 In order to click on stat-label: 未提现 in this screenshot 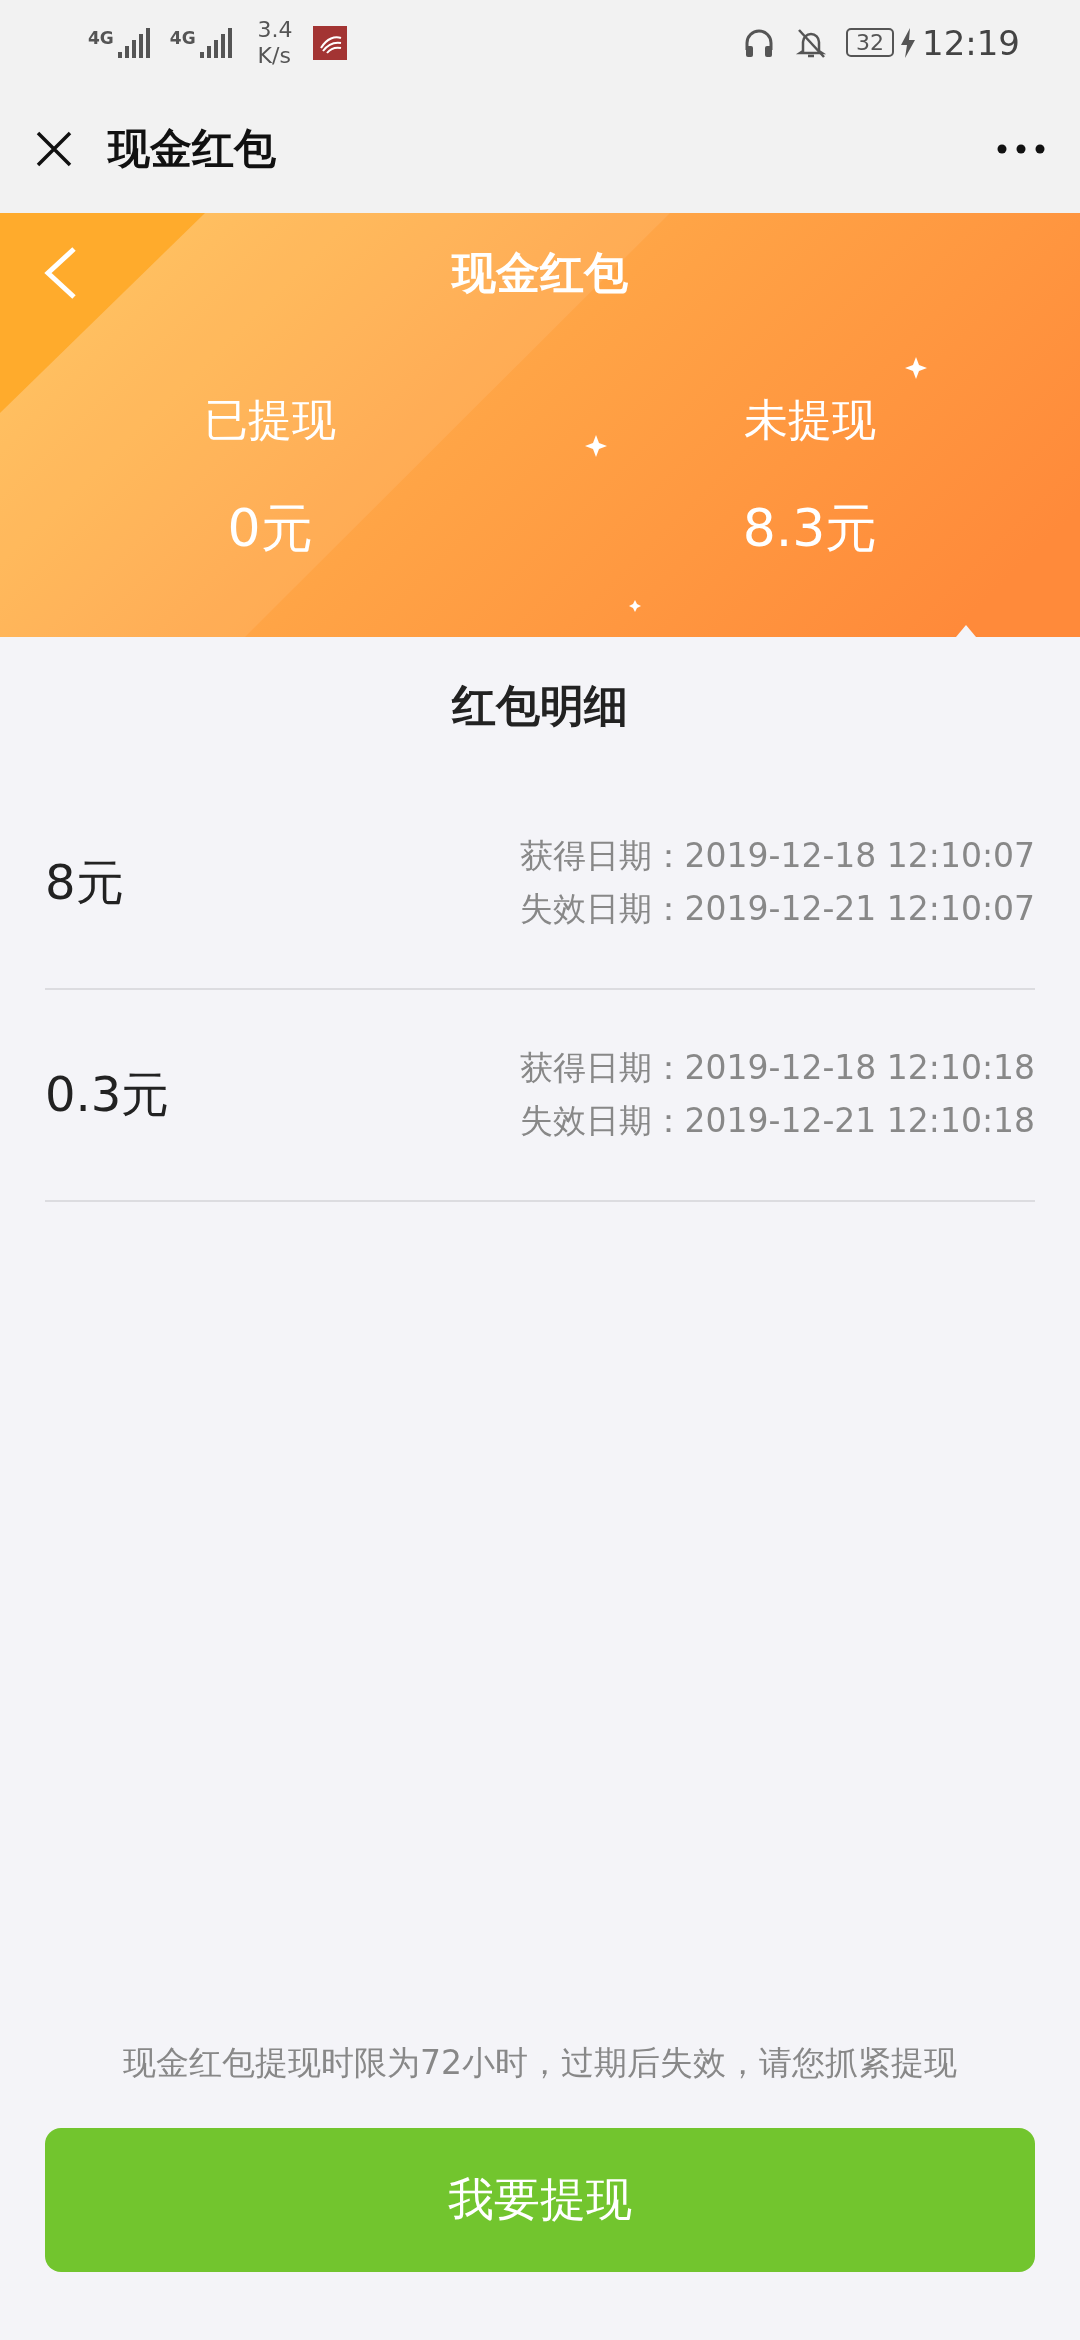, I will do `click(810, 420)`.